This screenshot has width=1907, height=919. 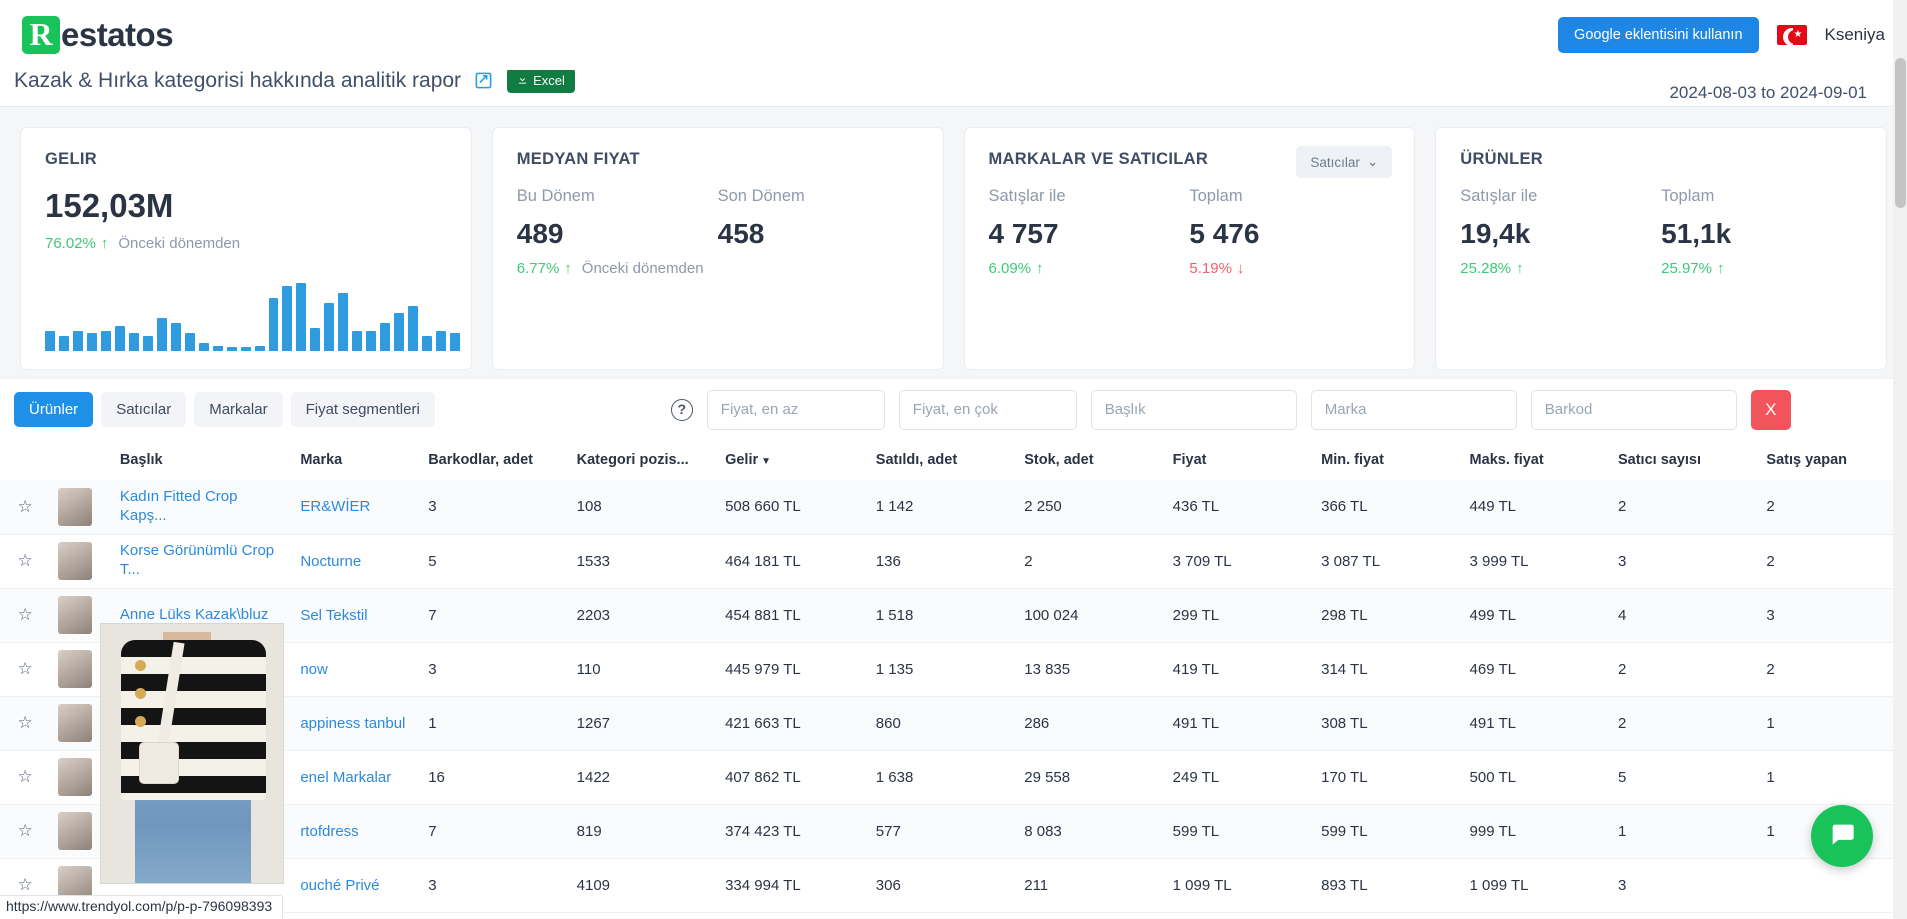 I want to click on tab-satıcılar: Satıcılar, so click(x=144, y=409).